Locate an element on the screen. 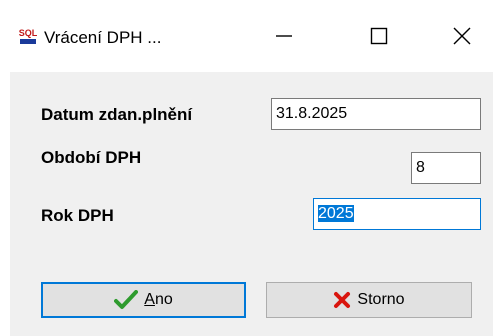  close-icon is located at coordinates (462, 36).